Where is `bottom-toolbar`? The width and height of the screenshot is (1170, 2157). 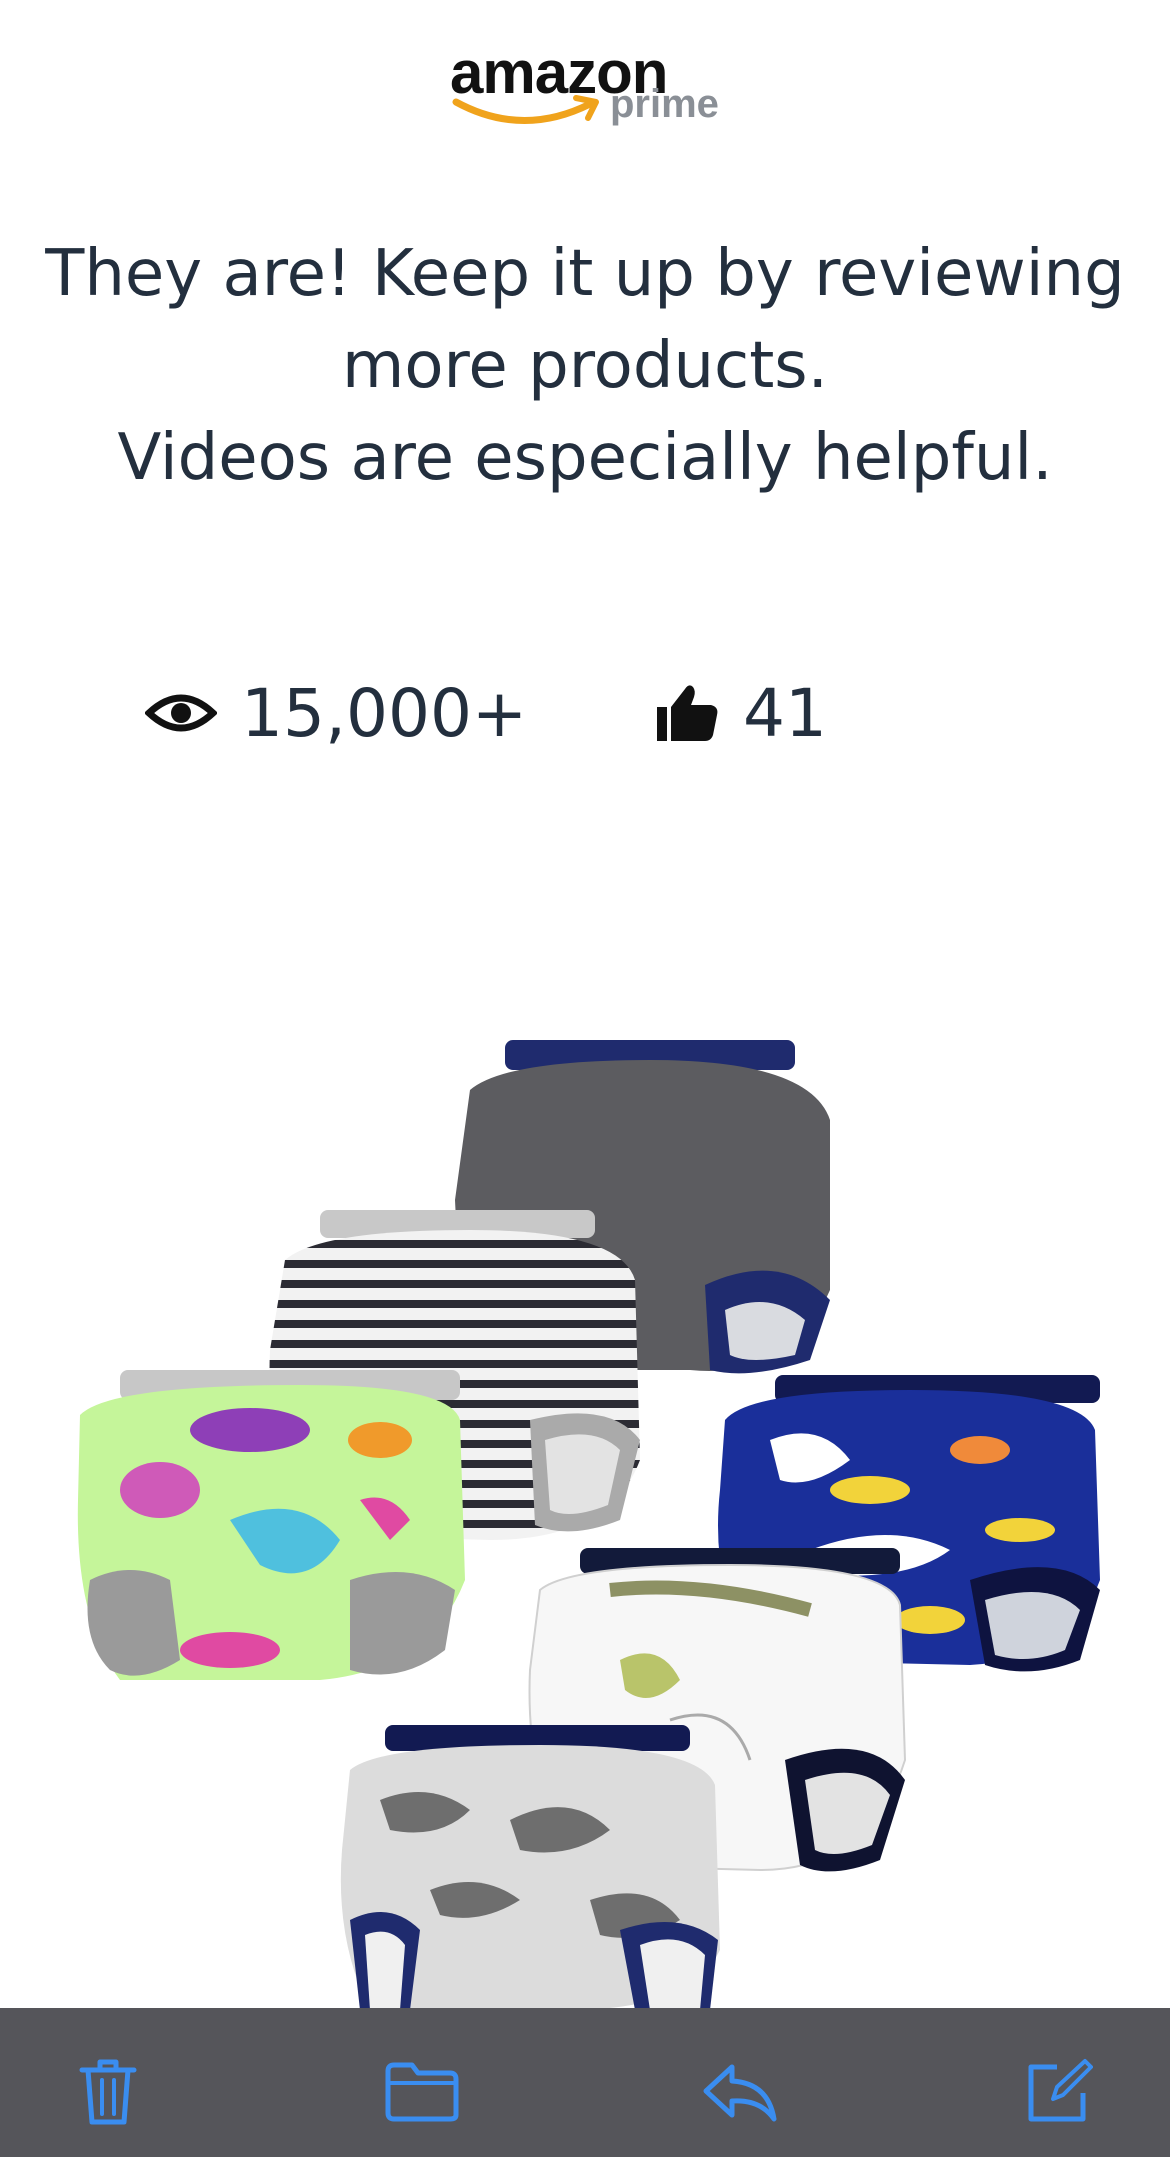 bottom-toolbar is located at coordinates (585, 2082).